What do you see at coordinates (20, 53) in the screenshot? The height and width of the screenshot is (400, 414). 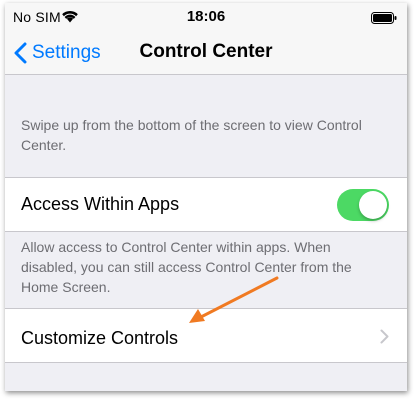 I see `chevron-left-icon` at bounding box center [20, 53].